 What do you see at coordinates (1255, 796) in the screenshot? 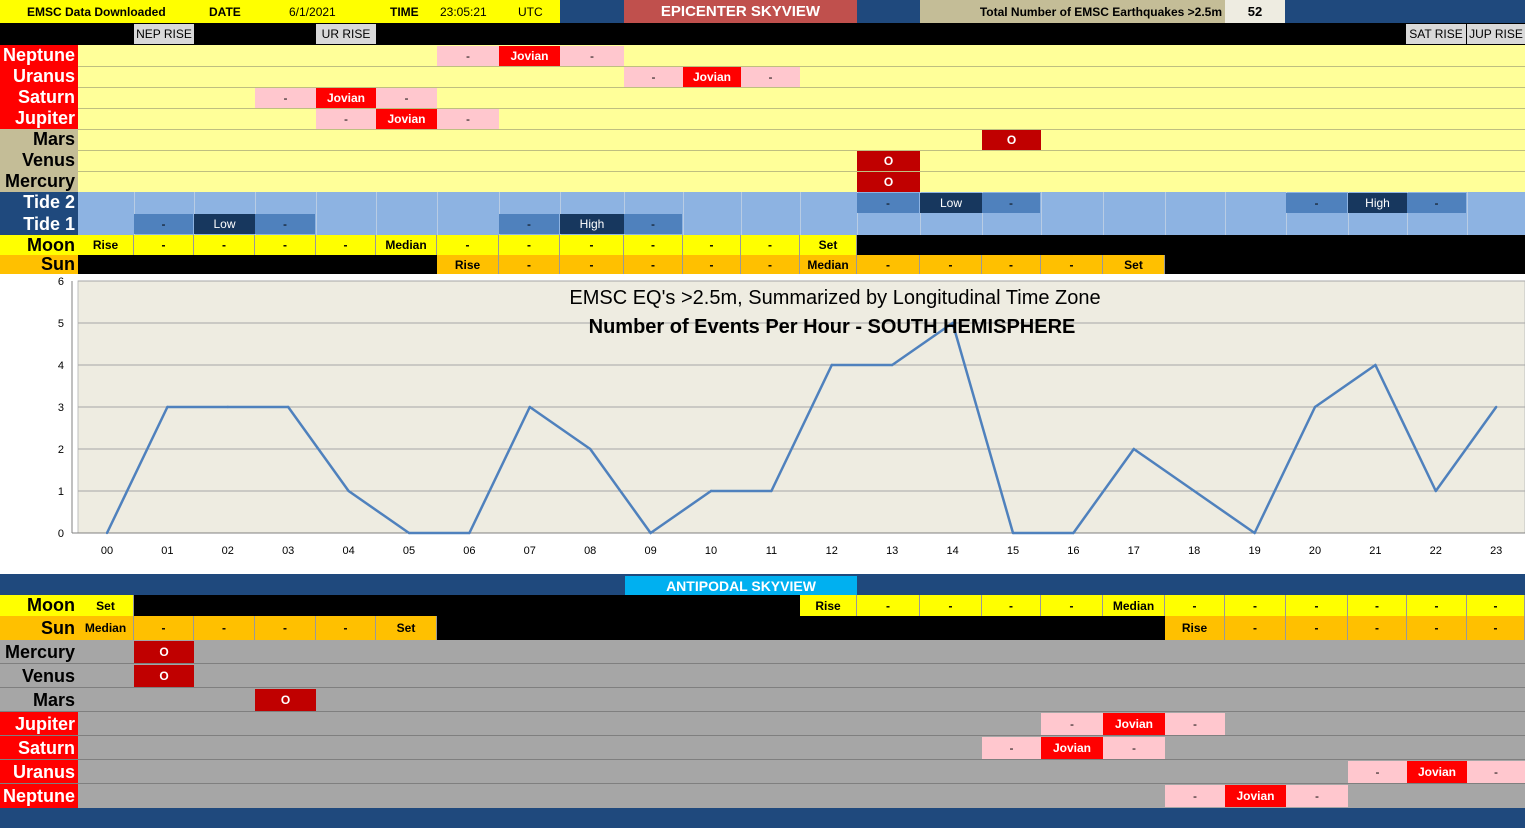
I see `antipodal-neptune-jovian-cell: Jovian` at bounding box center [1255, 796].